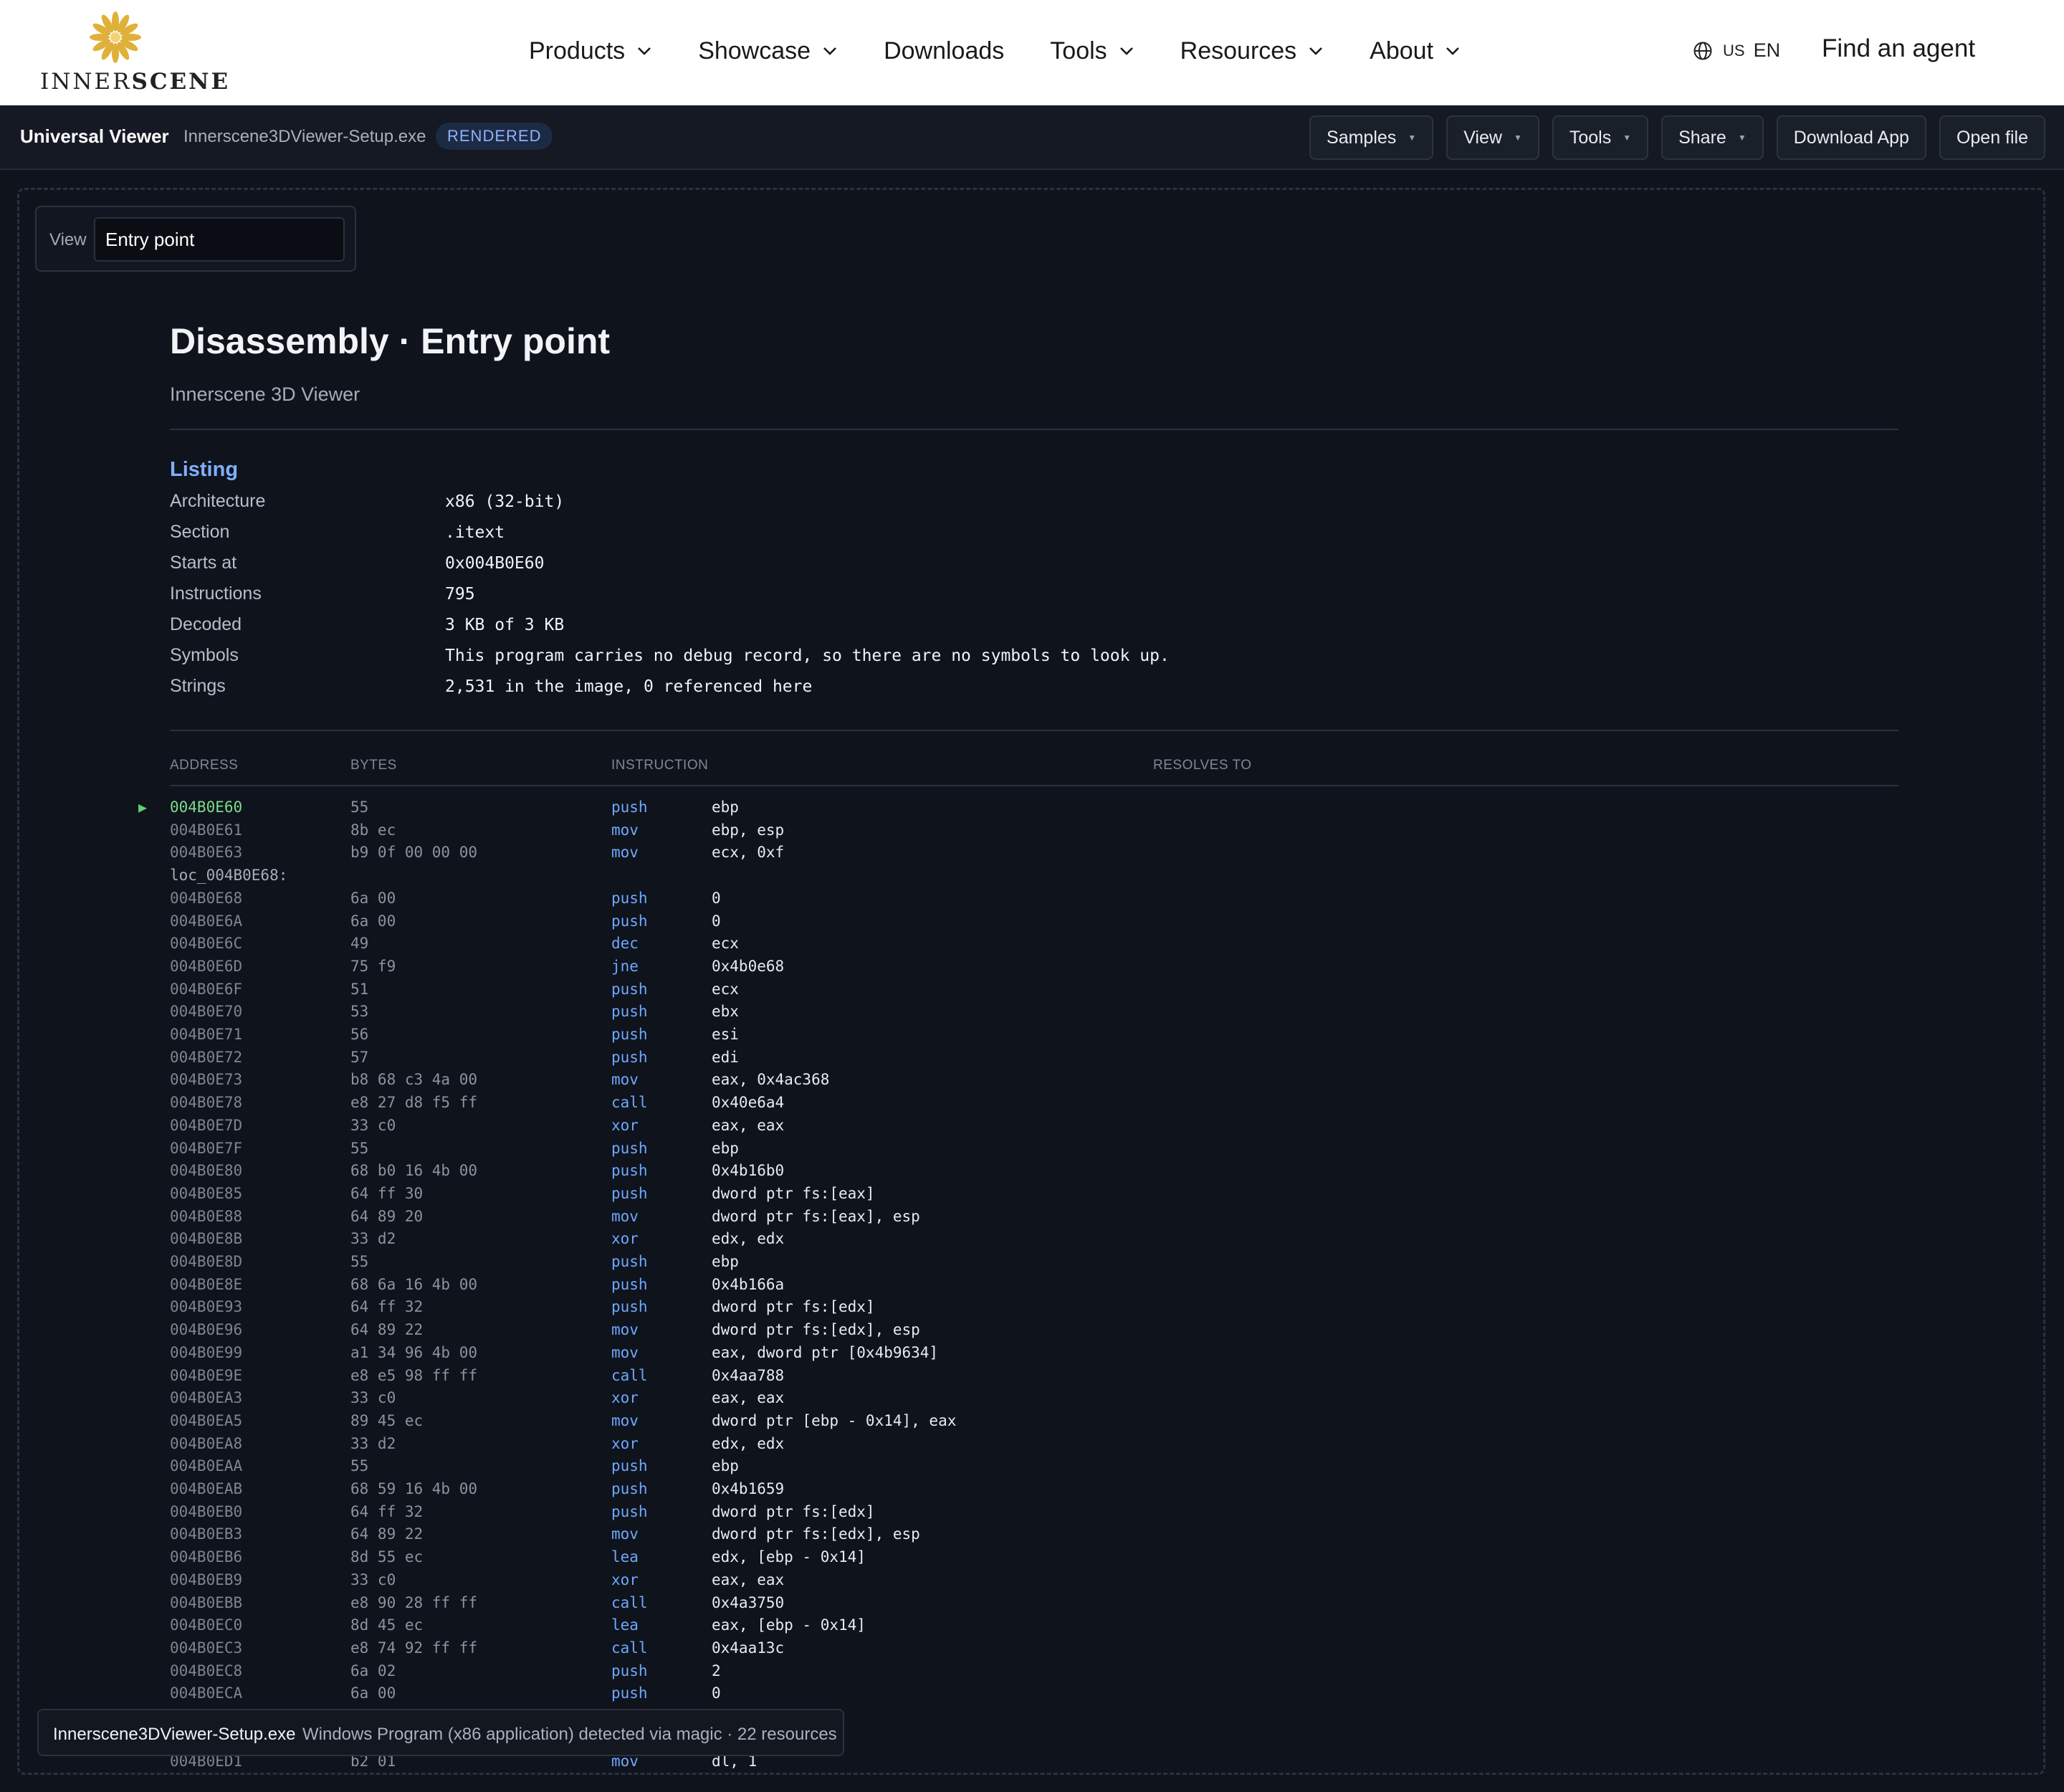 The height and width of the screenshot is (1792, 2064). What do you see at coordinates (414, 853) in the screenshot?
I see `instruction-bytes: b9 0f 00 00 00` at bounding box center [414, 853].